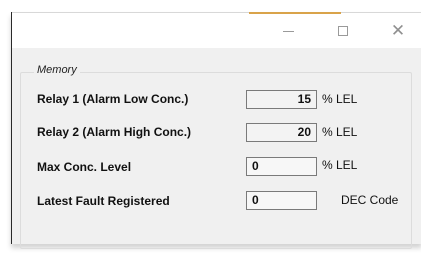  I want to click on relay2-label: Relay 2 (Alarm High Conc.), so click(114, 132).